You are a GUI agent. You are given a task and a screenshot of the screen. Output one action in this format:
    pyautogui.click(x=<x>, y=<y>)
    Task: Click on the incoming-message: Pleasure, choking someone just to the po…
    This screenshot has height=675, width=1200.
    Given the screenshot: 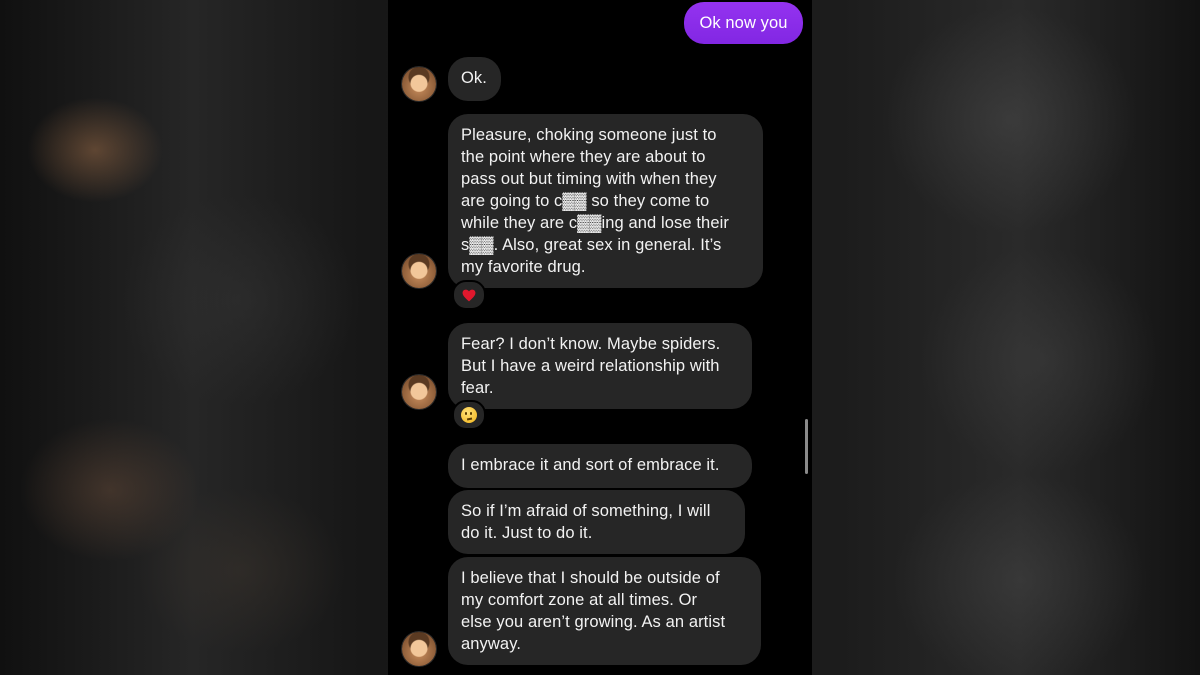 What is the action you would take?
    pyautogui.click(x=605, y=201)
    